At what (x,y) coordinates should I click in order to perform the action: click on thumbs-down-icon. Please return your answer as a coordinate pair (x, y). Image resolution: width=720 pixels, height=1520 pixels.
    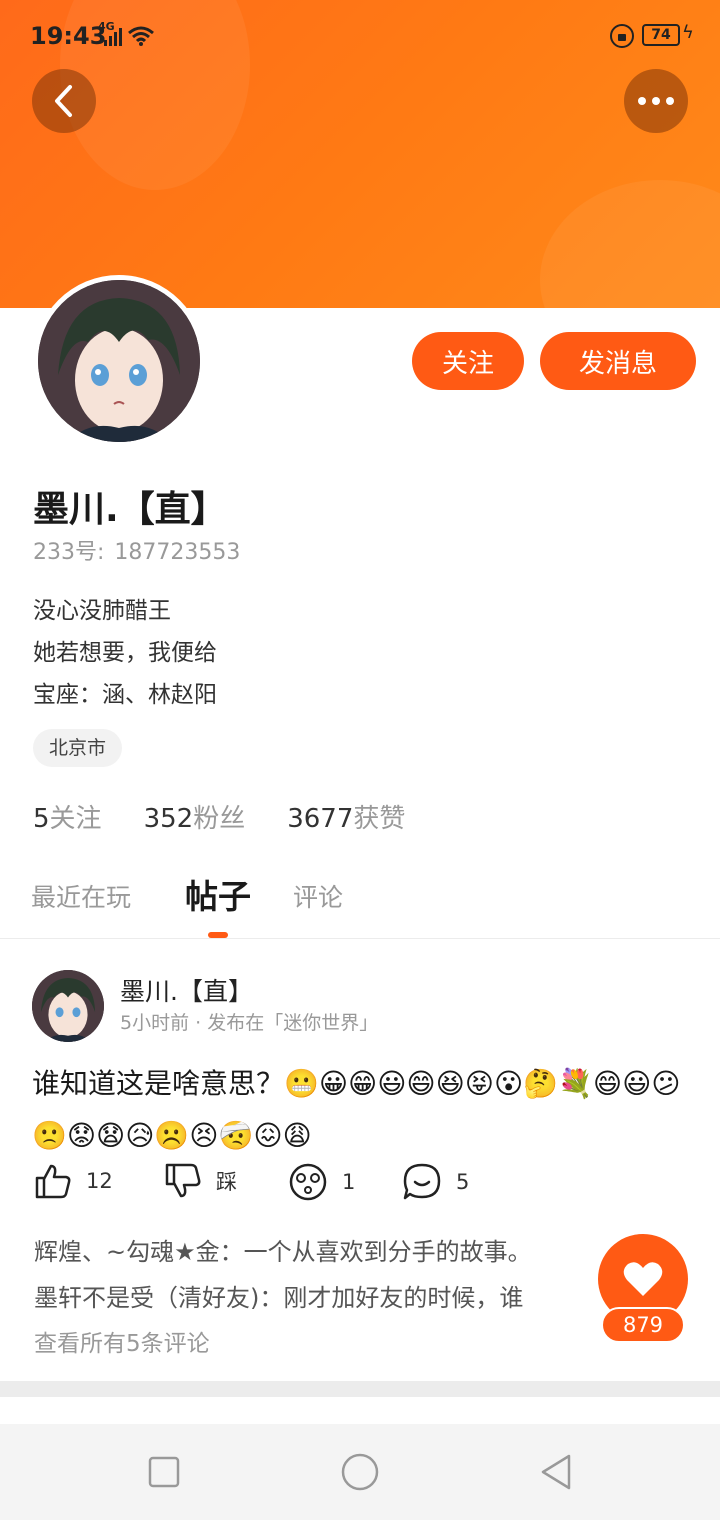
    Looking at the image, I should click on (183, 1180).